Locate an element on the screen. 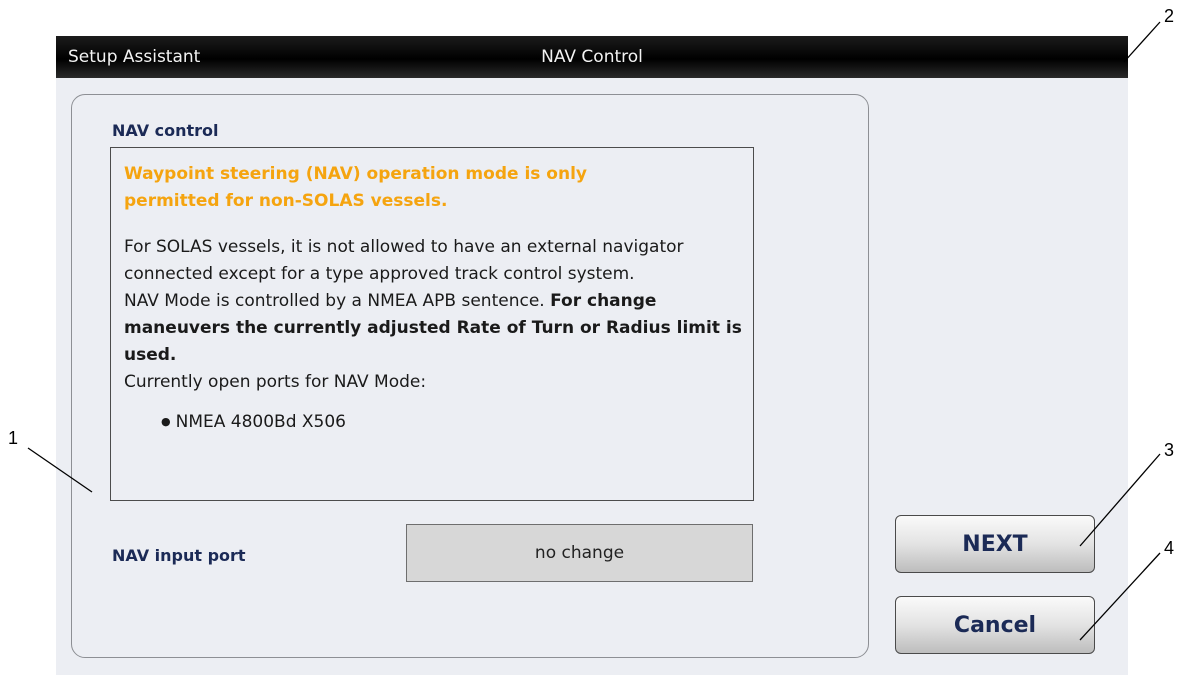 This screenshot has height=675, width=1198. callout-2: 2 is located at coordinates (1169, 16).